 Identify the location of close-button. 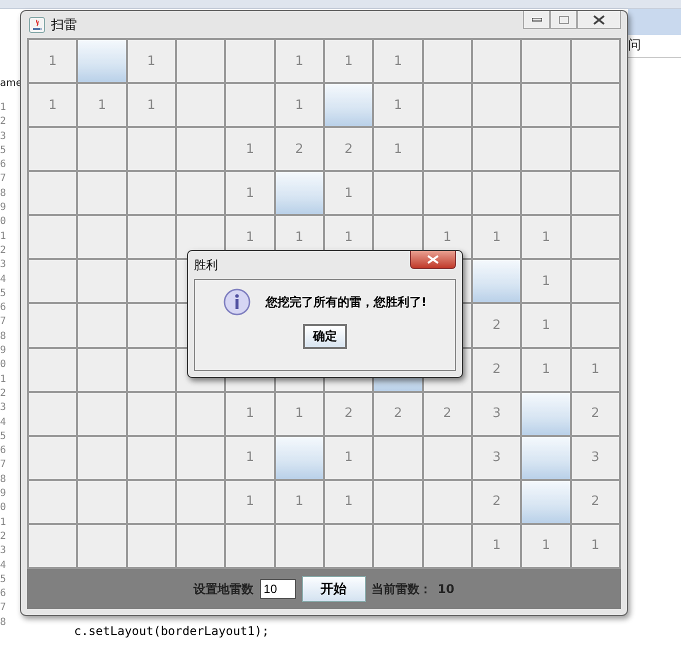
(599, 20).